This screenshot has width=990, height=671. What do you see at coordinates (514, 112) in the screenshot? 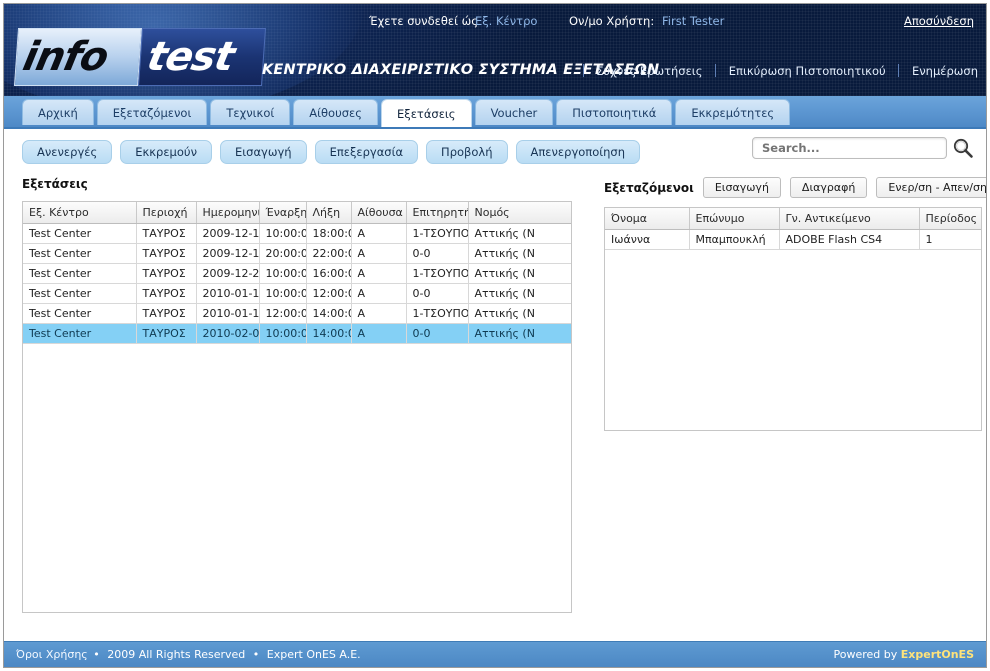
I see `tab-voucher: Voucher` at bounding box center [514, 112].